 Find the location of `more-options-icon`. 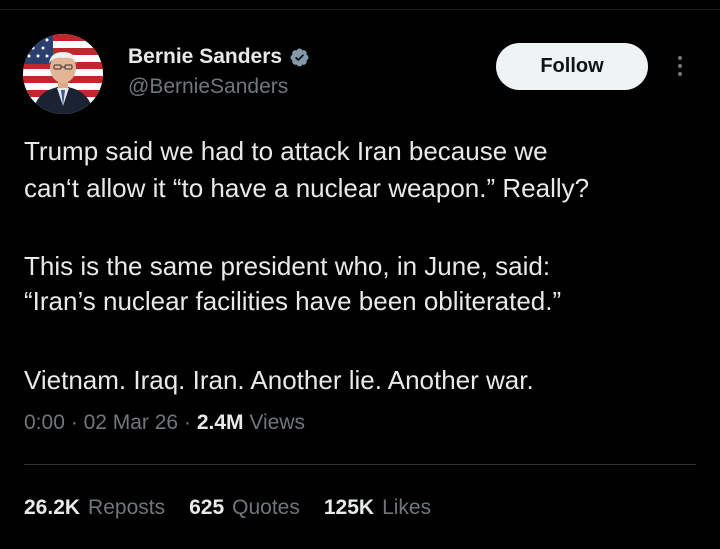

more-options-icon is located at coordinates (680, 66).